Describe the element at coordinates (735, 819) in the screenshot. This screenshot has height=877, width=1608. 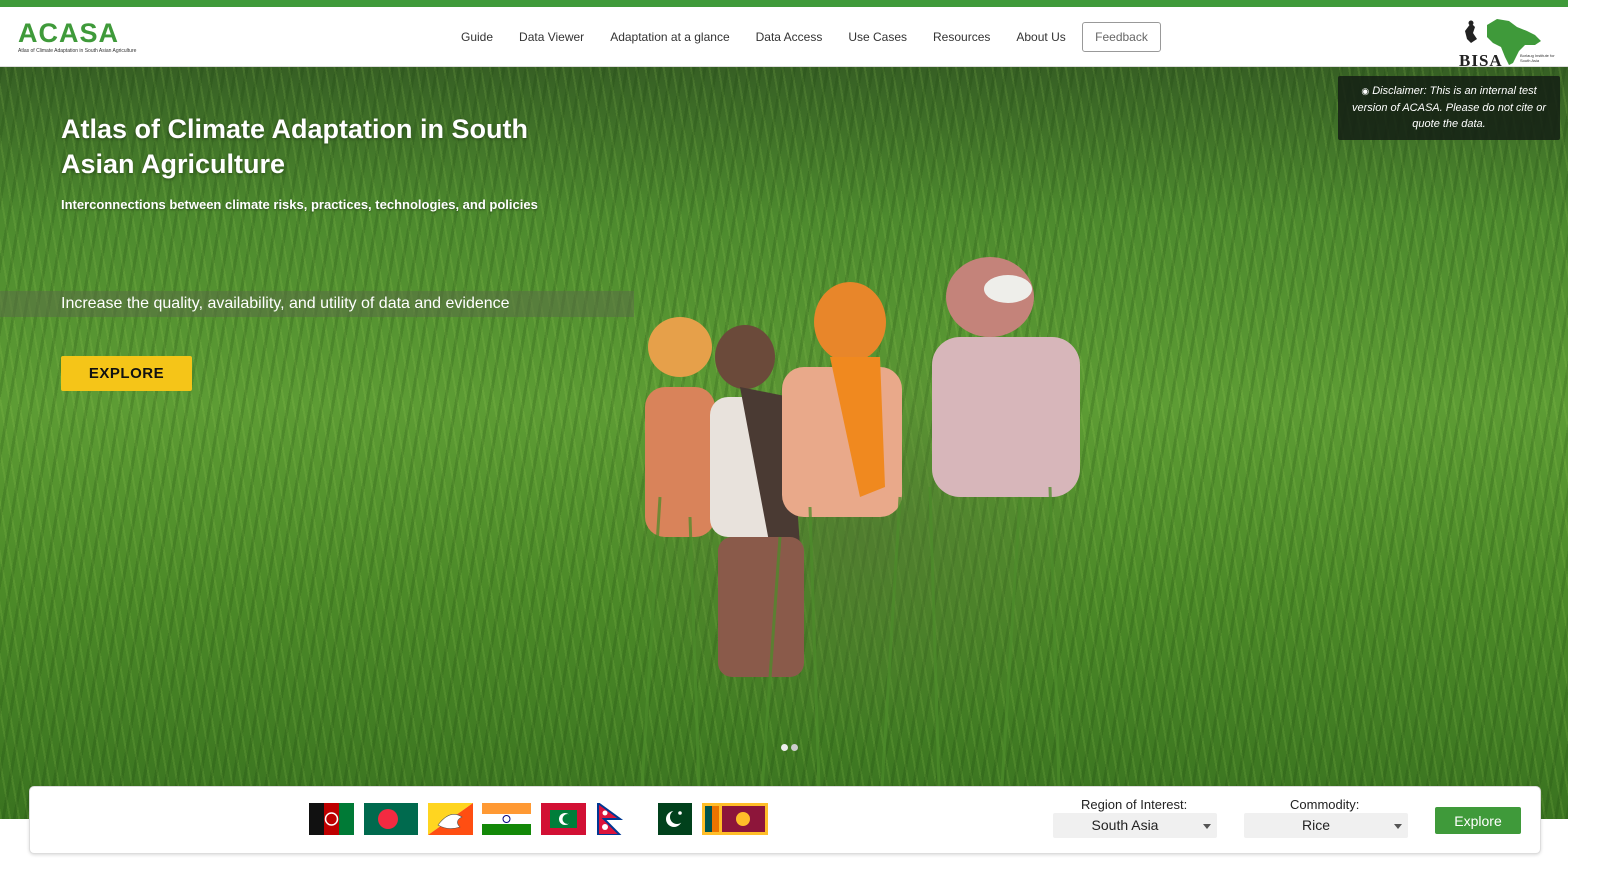
I see `sri-lanka-flag` at that location.